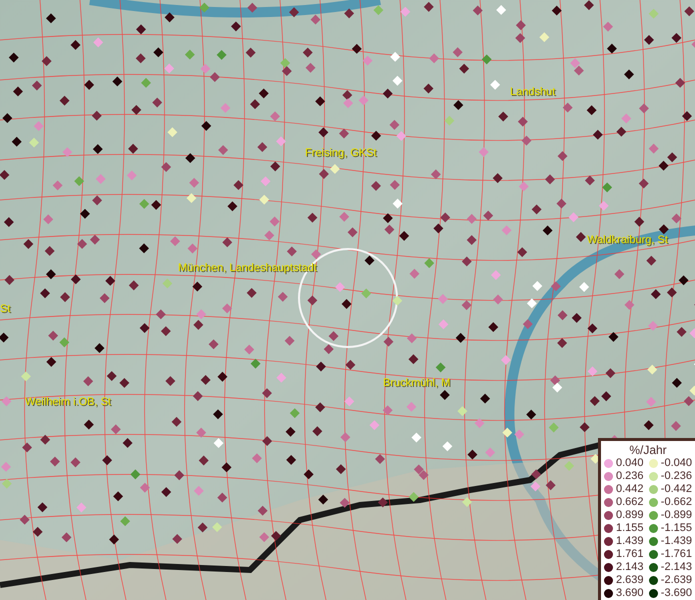 The image size is (695, 600). I want to click on legend-label: -0.662, so click(676, 502).